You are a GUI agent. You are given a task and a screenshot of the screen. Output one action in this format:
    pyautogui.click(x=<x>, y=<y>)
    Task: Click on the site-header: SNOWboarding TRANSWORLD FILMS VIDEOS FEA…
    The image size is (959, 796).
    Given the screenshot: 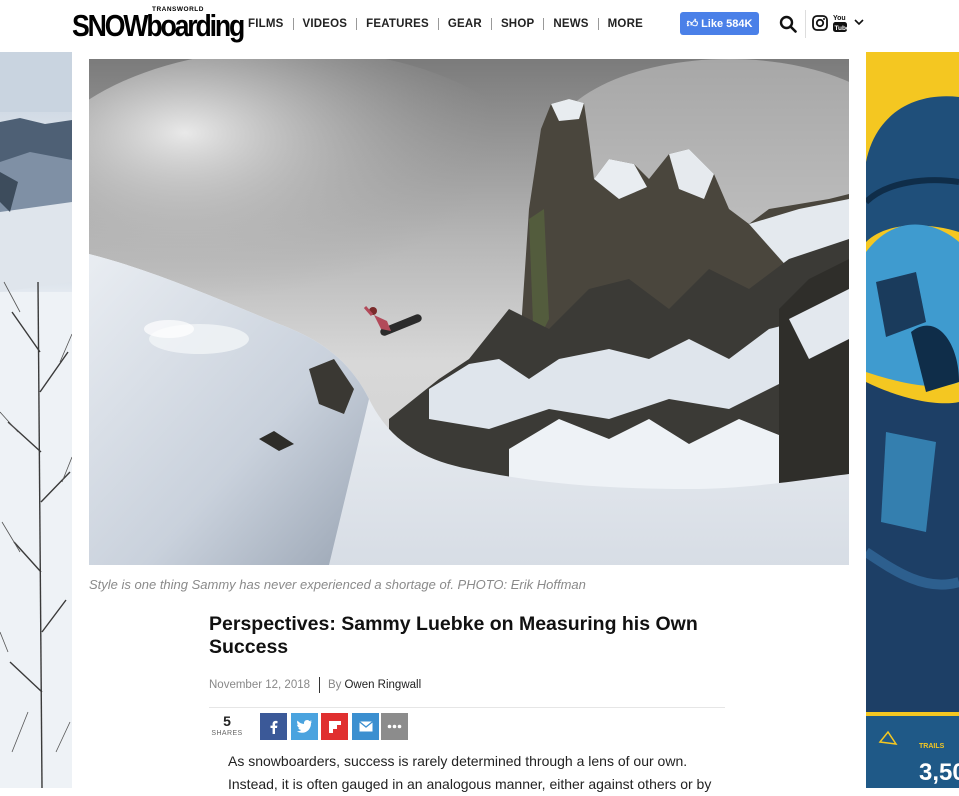 What is the action you would take?
    pyautogui.click(x=479, y=25)
    